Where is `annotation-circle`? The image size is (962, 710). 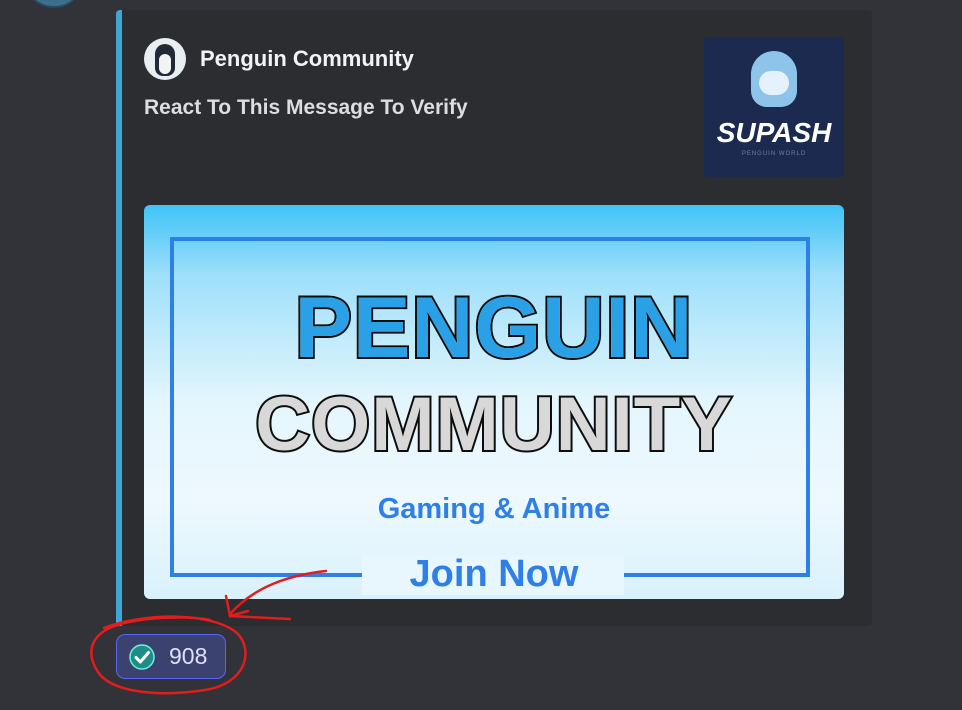
annotation-circle is located at coordinates (168, 655).